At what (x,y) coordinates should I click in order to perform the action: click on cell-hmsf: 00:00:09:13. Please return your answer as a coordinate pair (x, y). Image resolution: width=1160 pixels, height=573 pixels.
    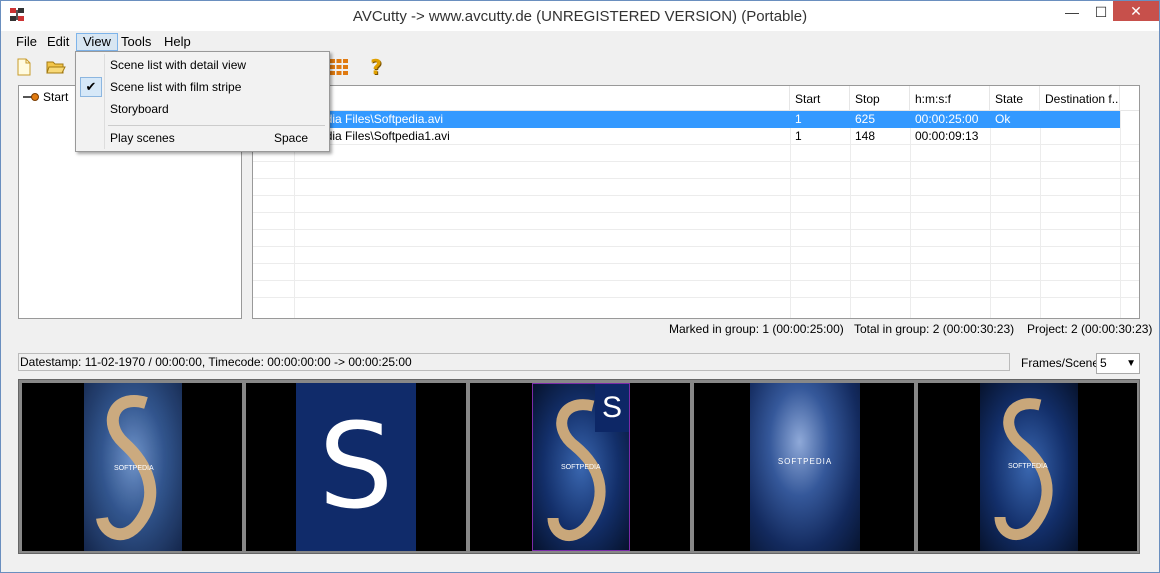
    Looking at the image, I should click on (947, 136).